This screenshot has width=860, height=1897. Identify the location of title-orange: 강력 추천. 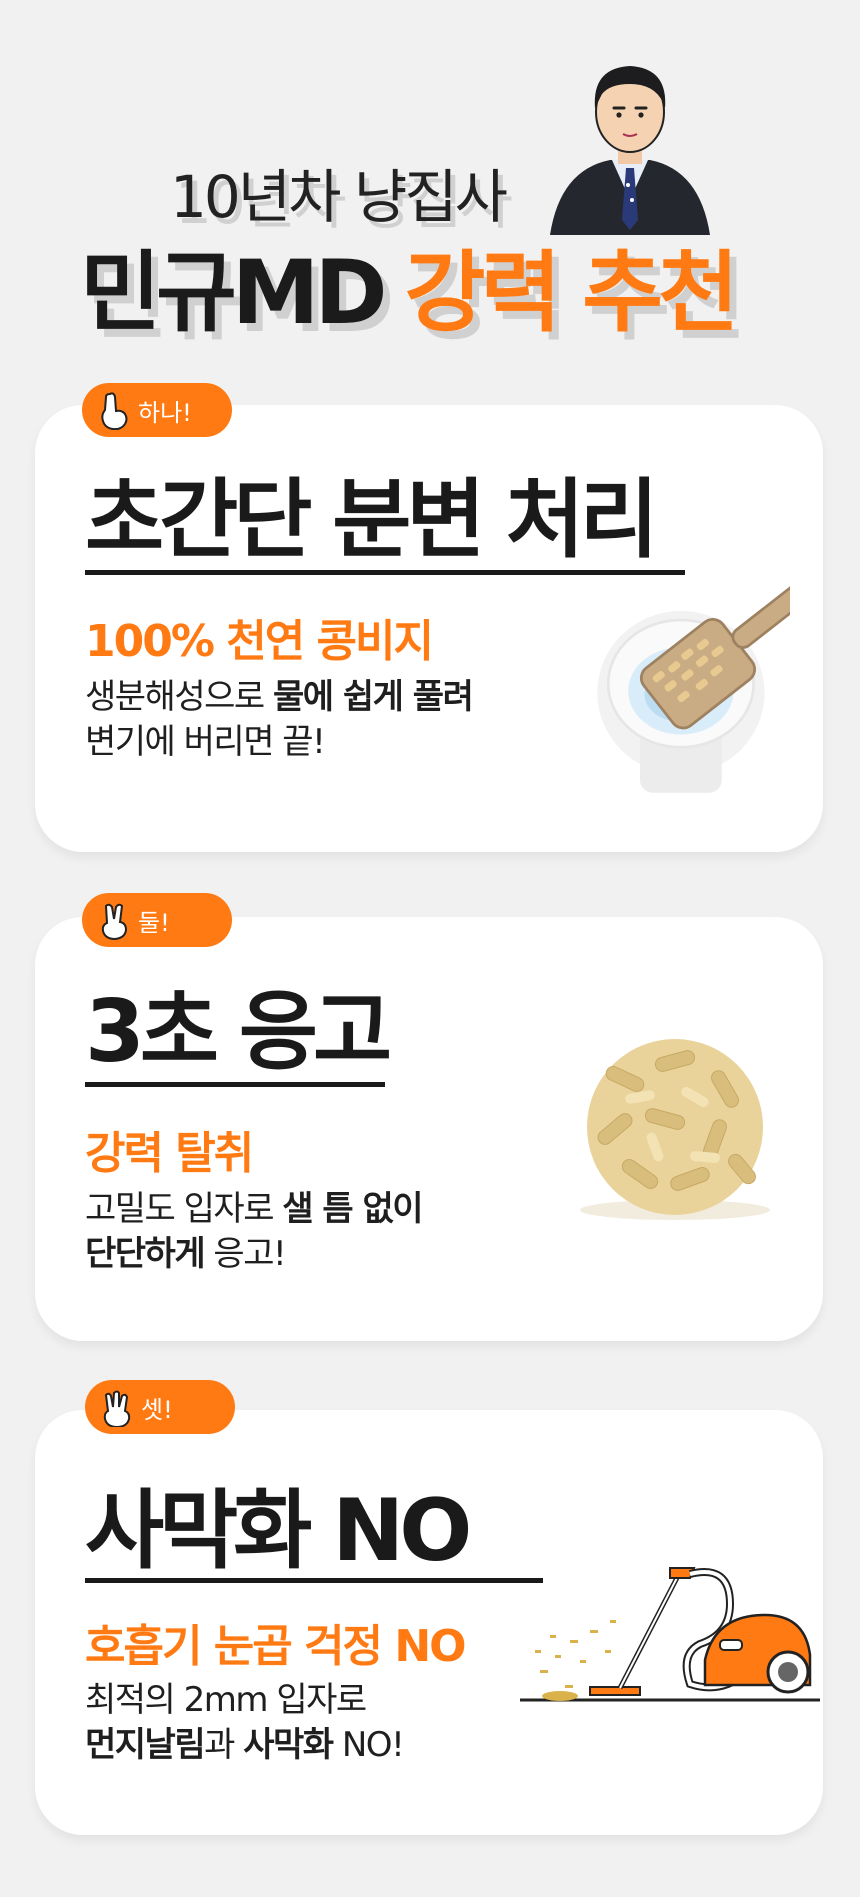
(571, 292).